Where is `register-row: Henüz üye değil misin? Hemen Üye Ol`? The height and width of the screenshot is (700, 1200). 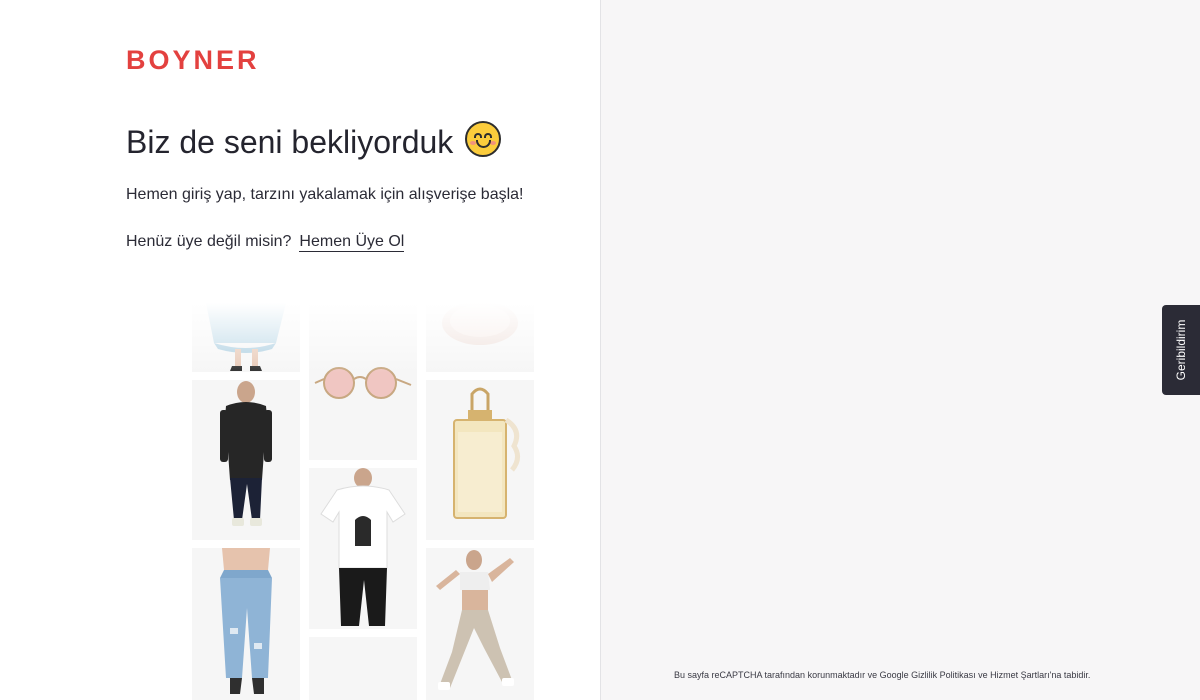 register-row: Henüz üye değil misin? Hemen Üye Ol is located at coordinates (265, 242).